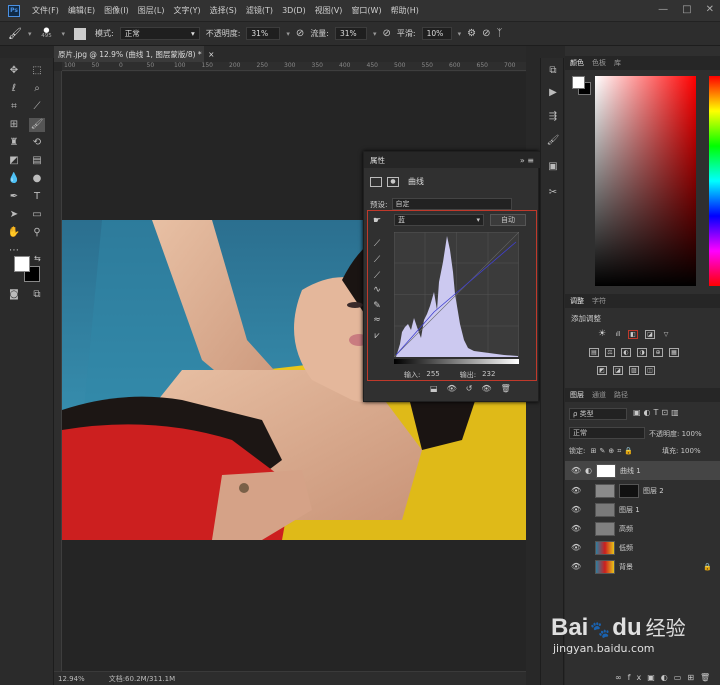 Image resolution: width=720 pixels, height=685 pixels. I want to click on tool-presets-icon: ✂, so click(553, 193).